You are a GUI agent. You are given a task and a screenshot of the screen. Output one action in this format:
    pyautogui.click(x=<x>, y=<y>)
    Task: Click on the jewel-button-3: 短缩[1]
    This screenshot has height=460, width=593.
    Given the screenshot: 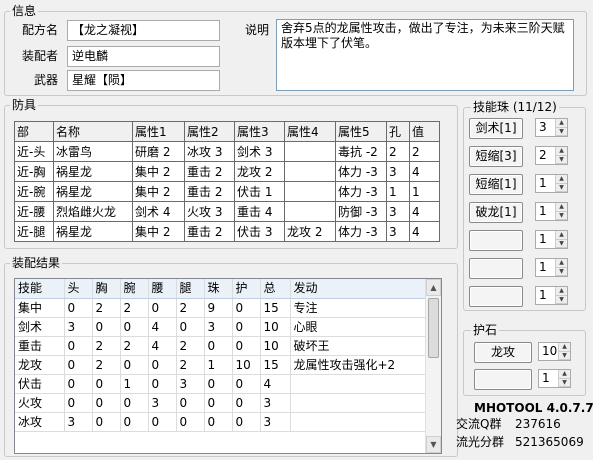 What is the action you would take?
    pyautogui.click(x=496, y=184)
    